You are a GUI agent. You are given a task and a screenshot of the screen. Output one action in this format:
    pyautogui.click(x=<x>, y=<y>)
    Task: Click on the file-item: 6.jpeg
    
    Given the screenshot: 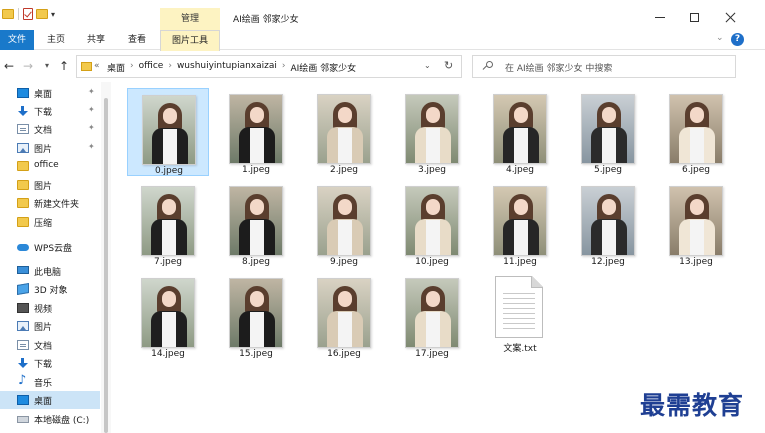 What is the action you would take?
    pyautogui.click(x=696, y=132)
    